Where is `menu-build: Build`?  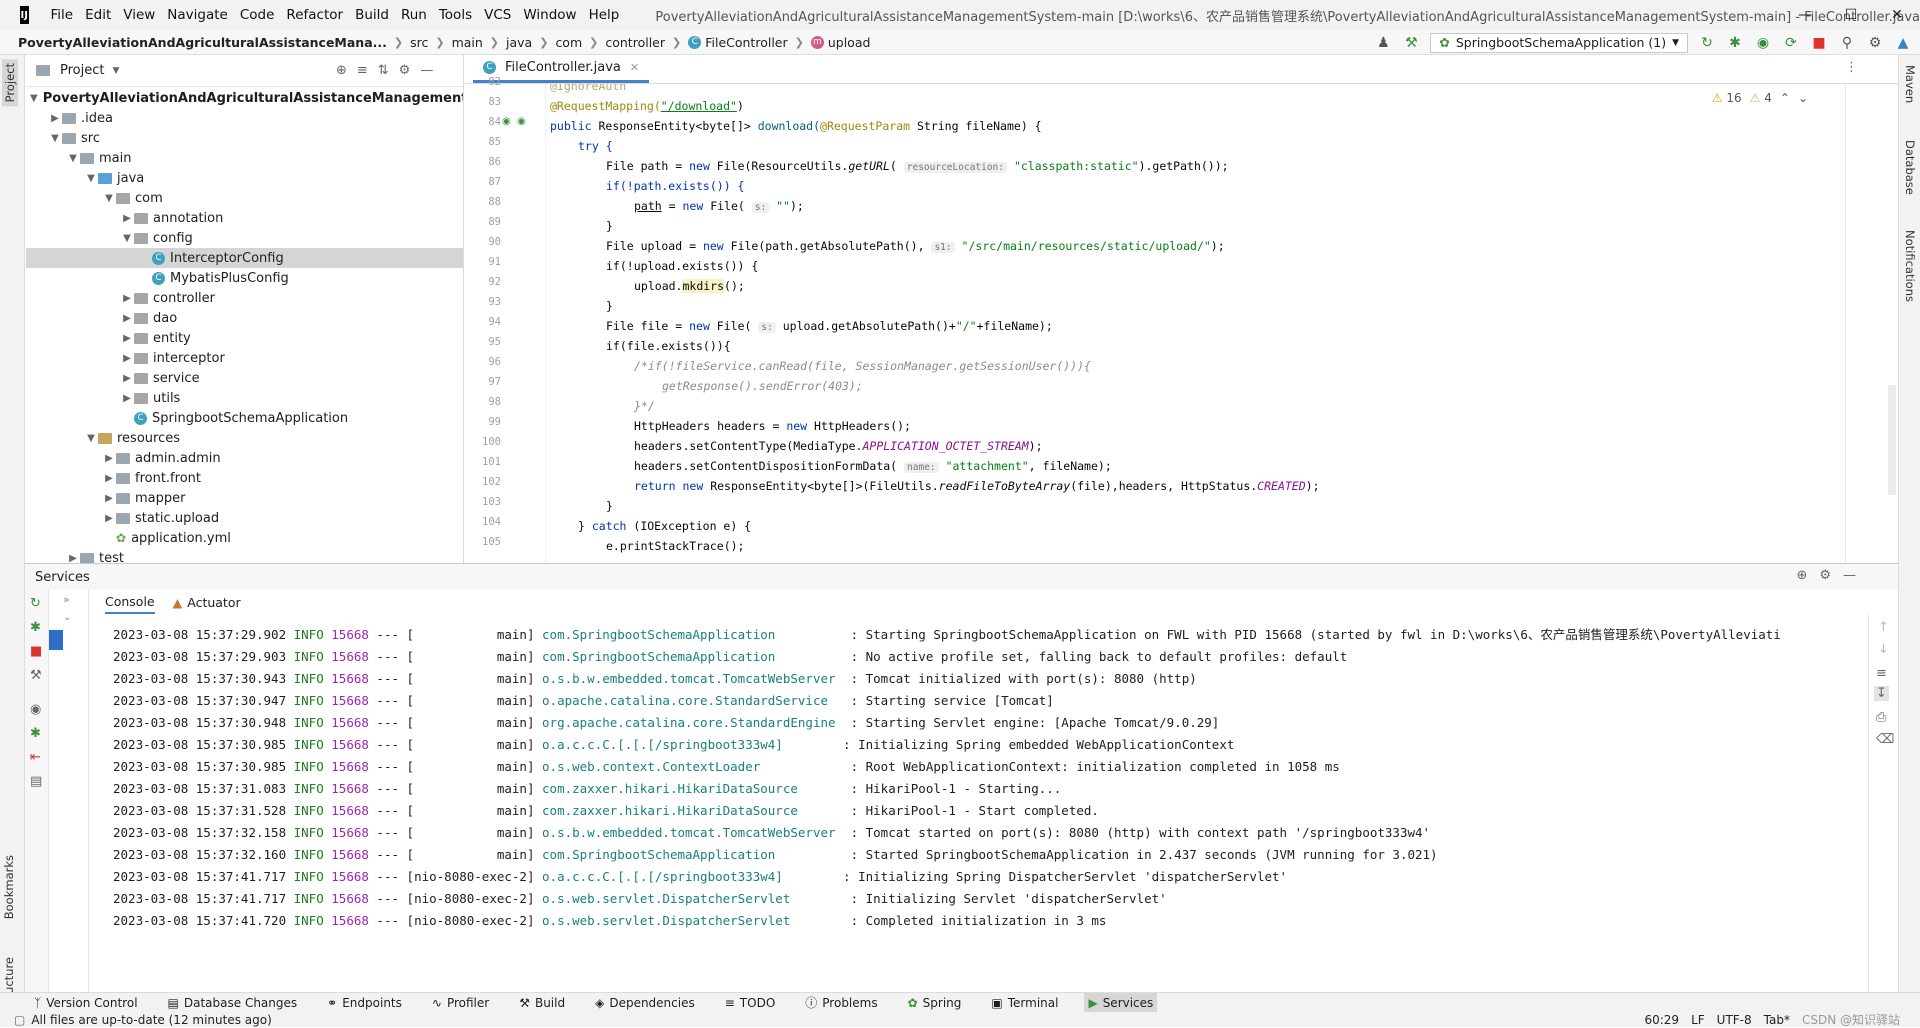
menu-build: Build is located at coordinates (372, 15).